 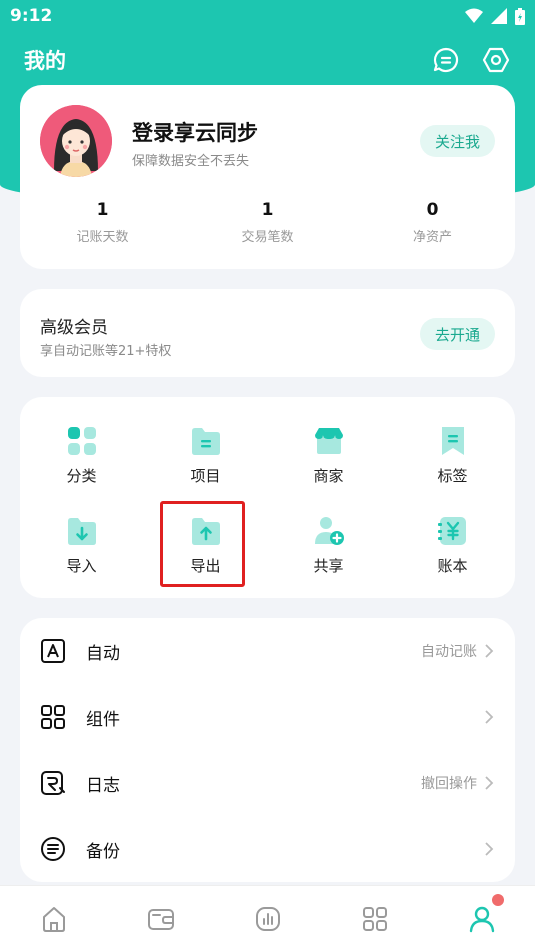 I want to click on notification-badge, so click(x=498, y=900).